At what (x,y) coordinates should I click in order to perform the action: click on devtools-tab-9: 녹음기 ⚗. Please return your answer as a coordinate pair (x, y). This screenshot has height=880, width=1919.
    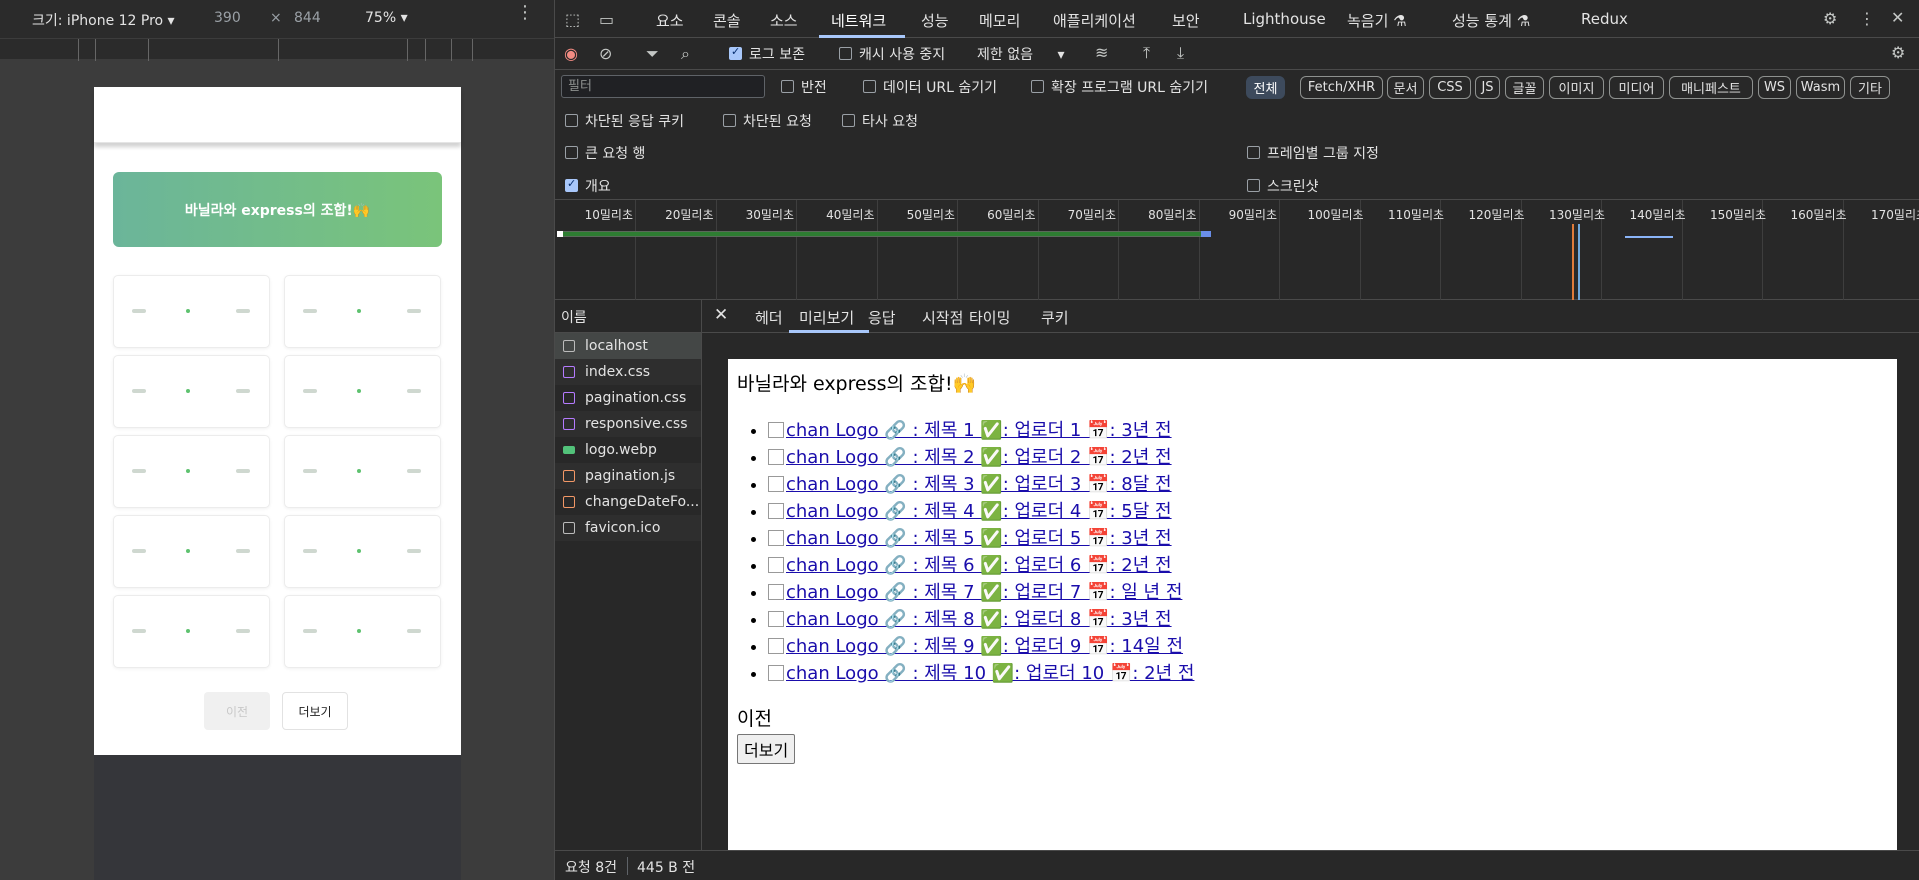
    Looking at the image, I should click on (1377, 20).